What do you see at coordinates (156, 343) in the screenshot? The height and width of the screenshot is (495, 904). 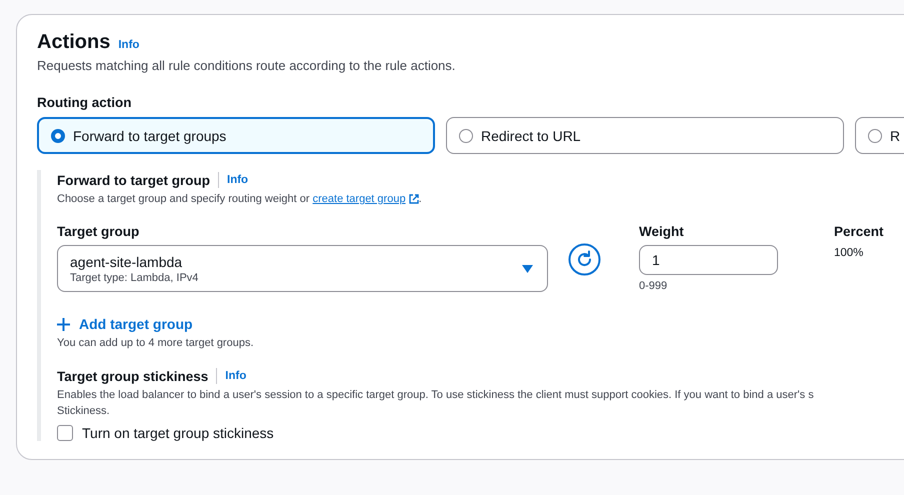 I see `add-hint: You can add up to 4 more target groups.` at bounding box center [156, 343].